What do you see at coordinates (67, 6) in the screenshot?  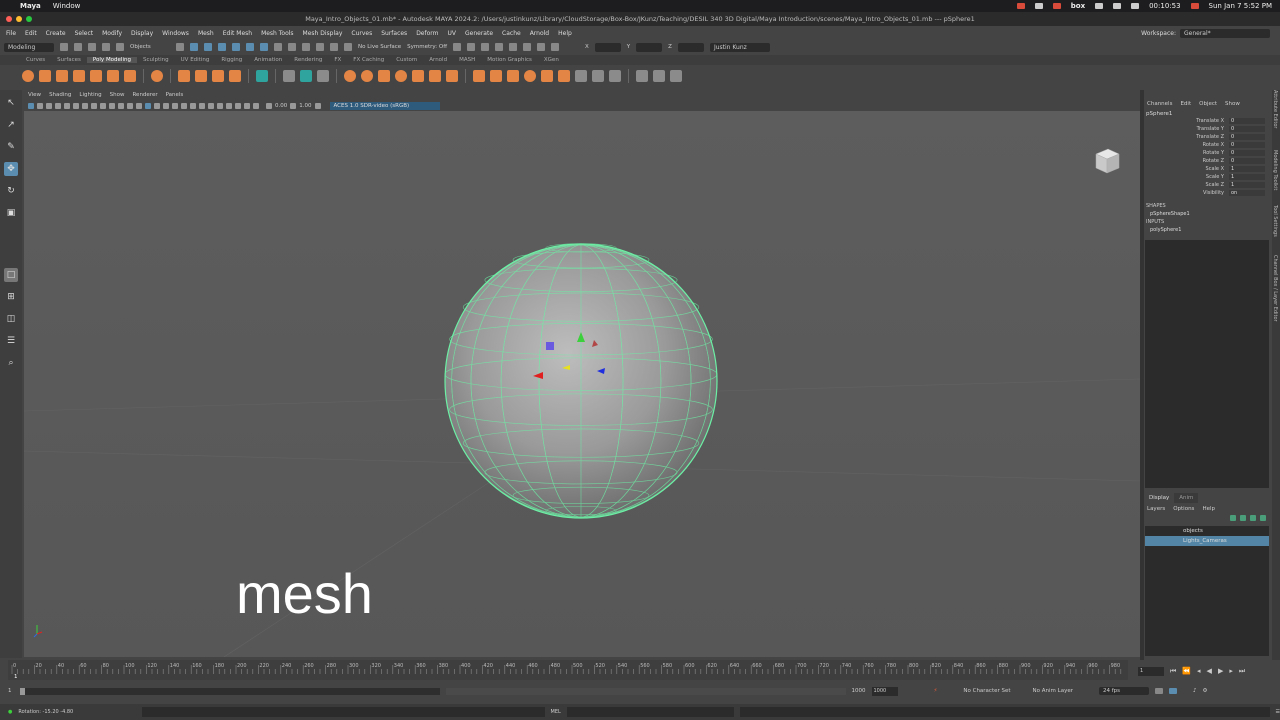 I see `window-menu: Window` at bounding box center [67, 6].